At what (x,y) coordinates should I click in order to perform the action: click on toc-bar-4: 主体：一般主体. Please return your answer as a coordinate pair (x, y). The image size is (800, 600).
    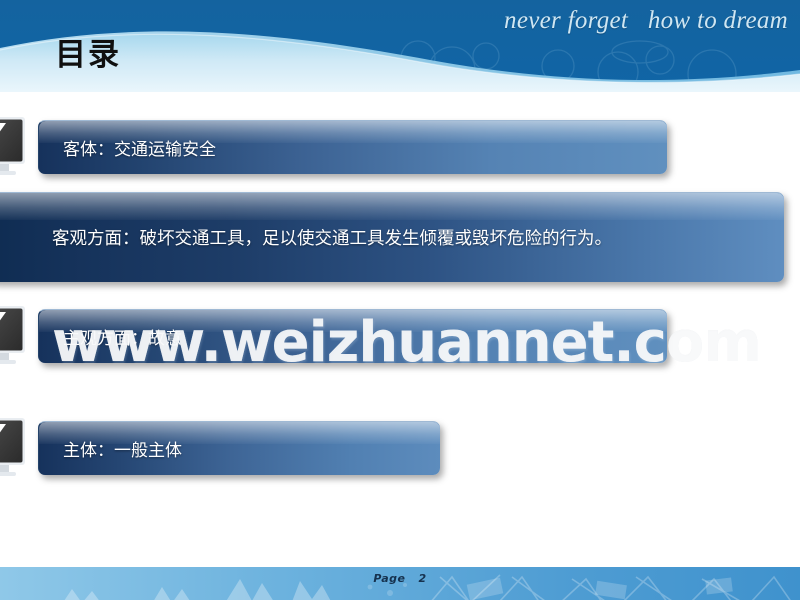
    Looking at the image, I should click on (239, 448).